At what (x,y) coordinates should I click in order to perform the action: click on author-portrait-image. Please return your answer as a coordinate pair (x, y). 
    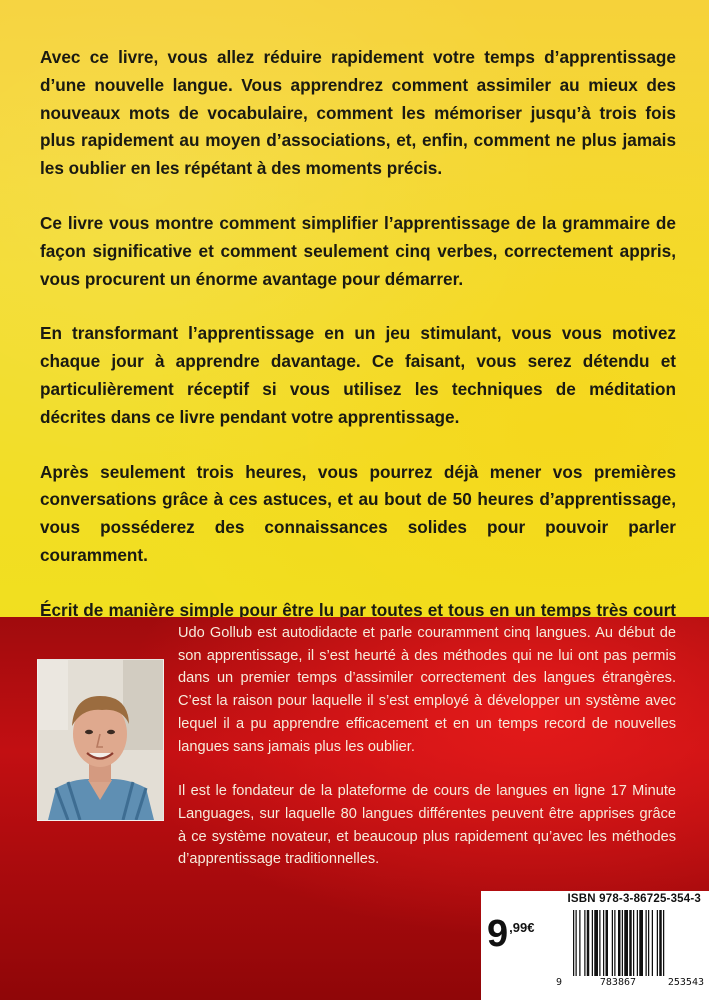
    Looking at the image, I should click on (100, 740).